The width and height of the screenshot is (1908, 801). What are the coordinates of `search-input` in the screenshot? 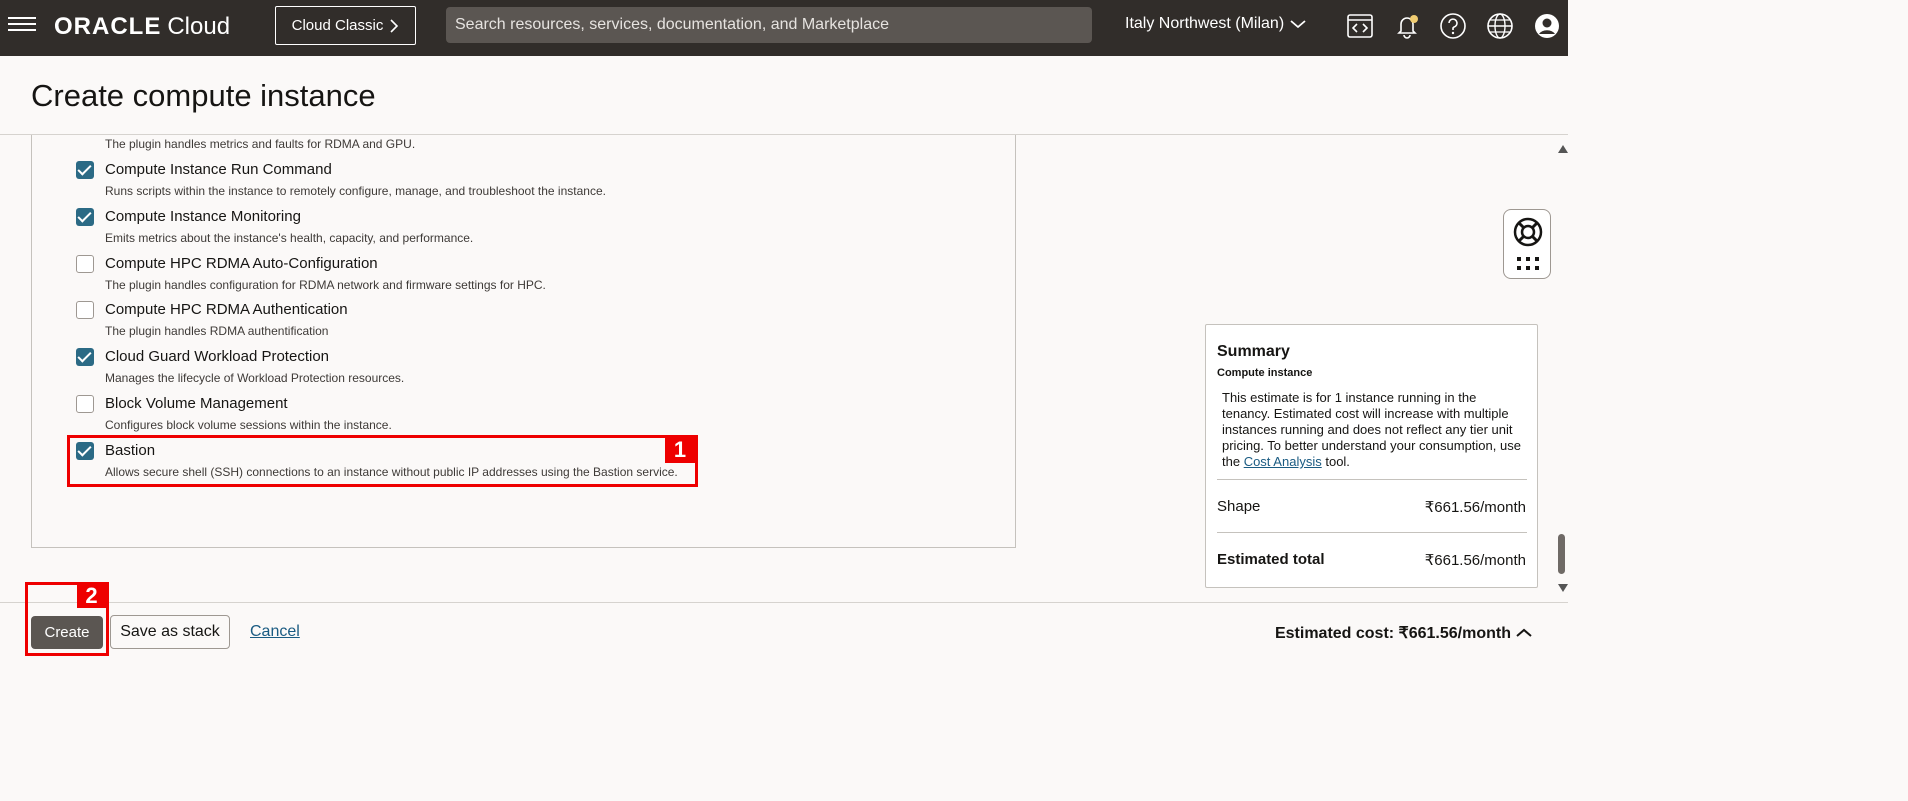 It's located at (769, 25).